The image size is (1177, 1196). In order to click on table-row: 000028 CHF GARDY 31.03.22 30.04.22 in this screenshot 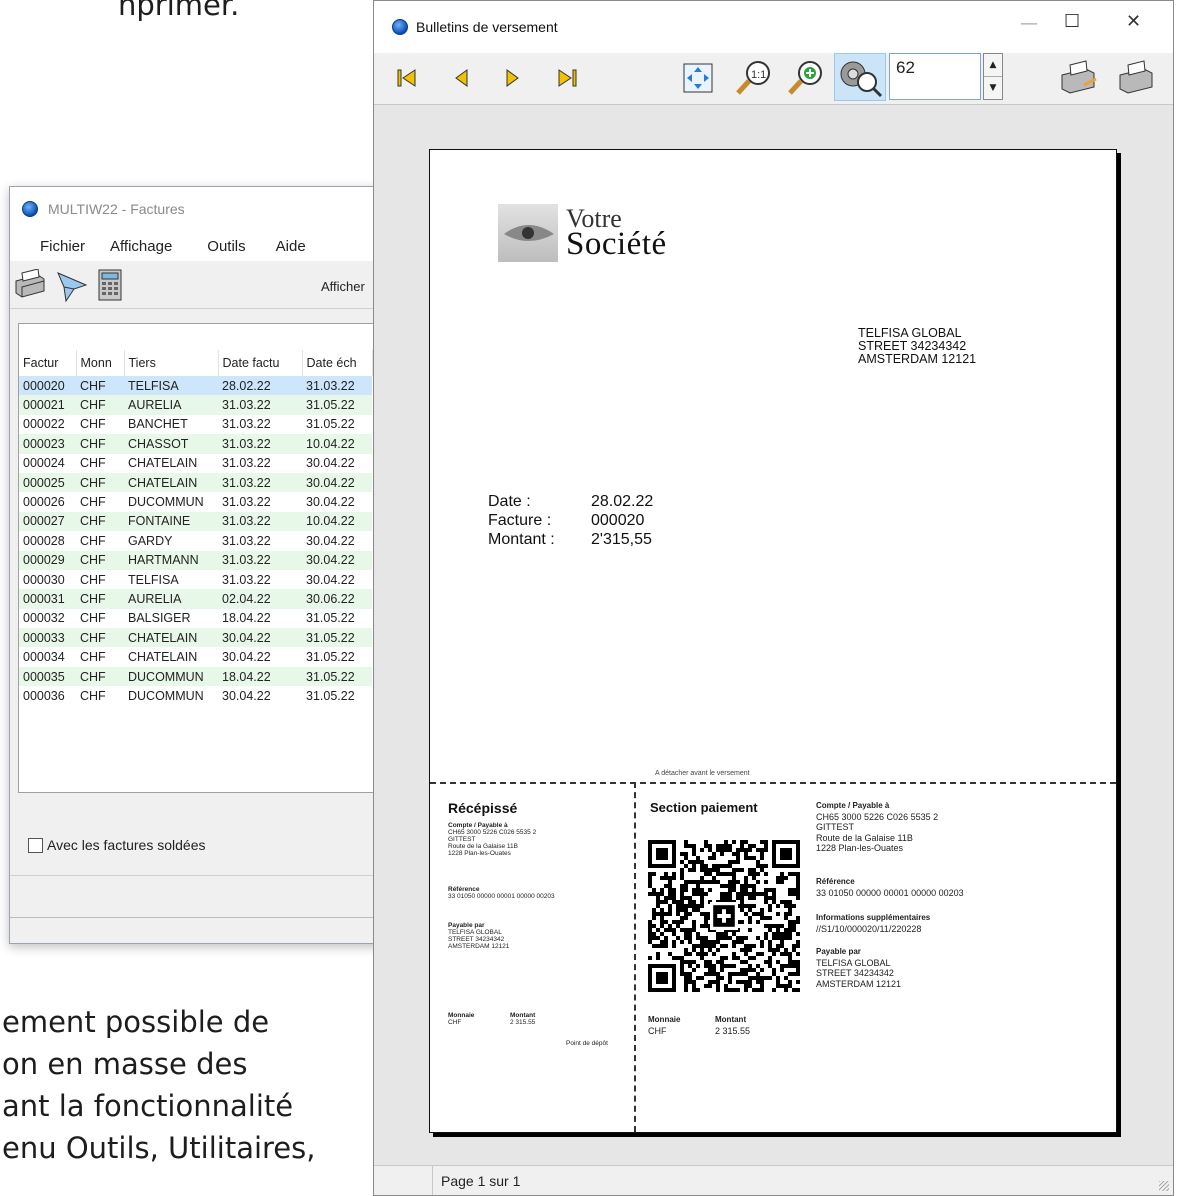, I will do `click(195, 541)`.